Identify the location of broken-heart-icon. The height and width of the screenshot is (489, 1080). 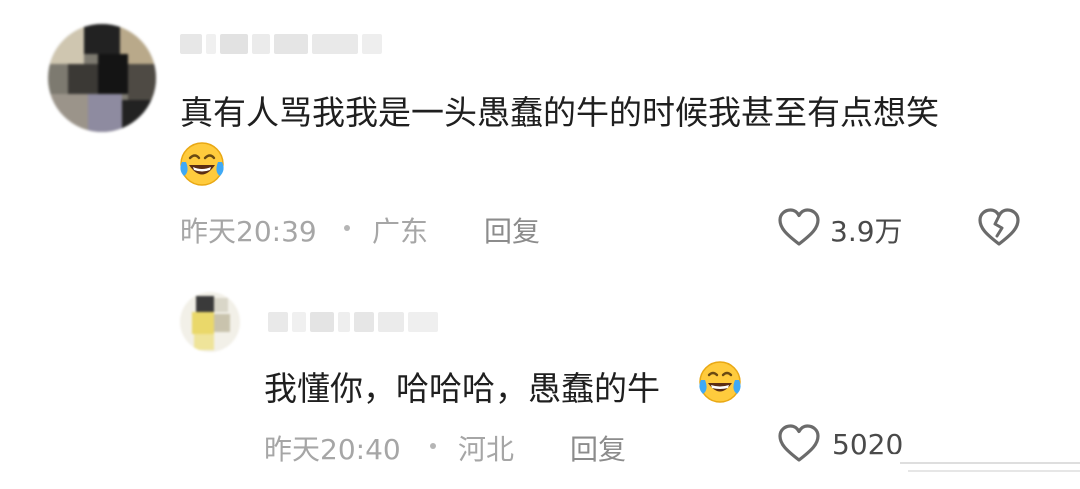
(999, 227).